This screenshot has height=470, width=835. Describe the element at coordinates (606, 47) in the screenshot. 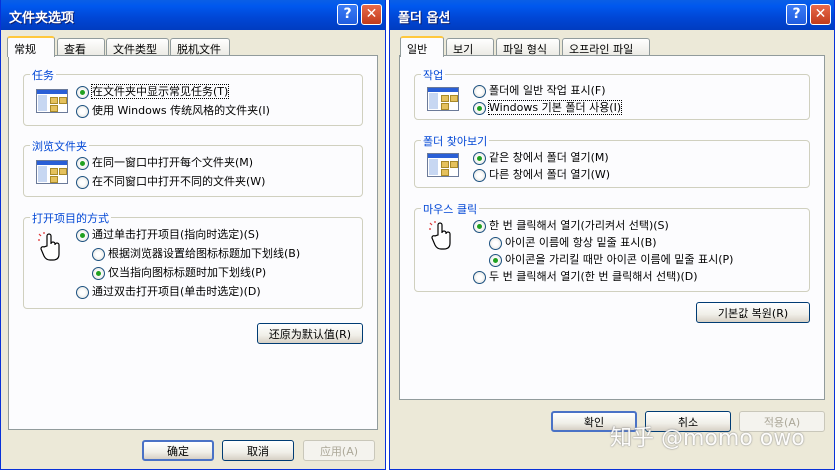

I see `tab-offline-files: 오프라인 파일` at that location.